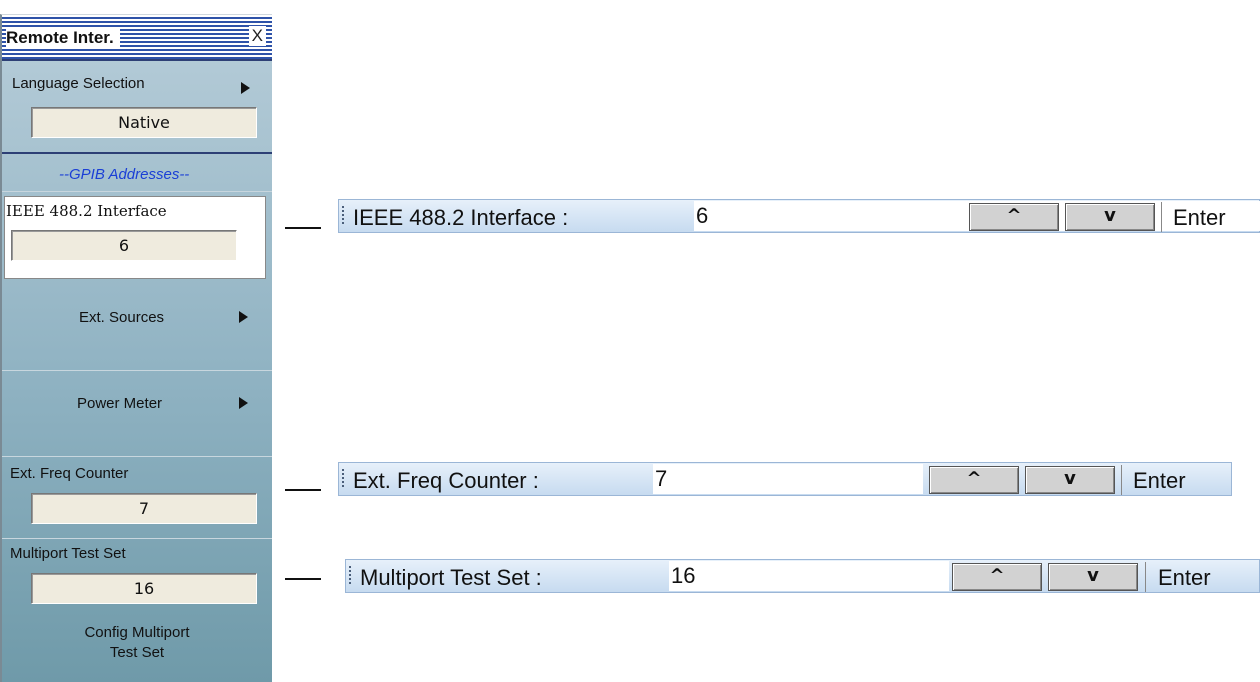 The height and width of the screenshot is (682, 1260). What do you see at coordinates (137, 38) in the screenshot?
I see `menu-title-bar: Remote Inter. X` at bounding box center [137, 38].